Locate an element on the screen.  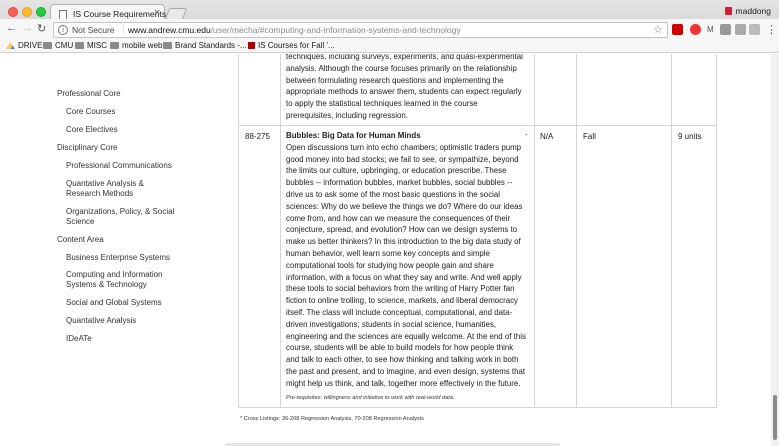
extension-red-icon is located at coordinates (695, 29).